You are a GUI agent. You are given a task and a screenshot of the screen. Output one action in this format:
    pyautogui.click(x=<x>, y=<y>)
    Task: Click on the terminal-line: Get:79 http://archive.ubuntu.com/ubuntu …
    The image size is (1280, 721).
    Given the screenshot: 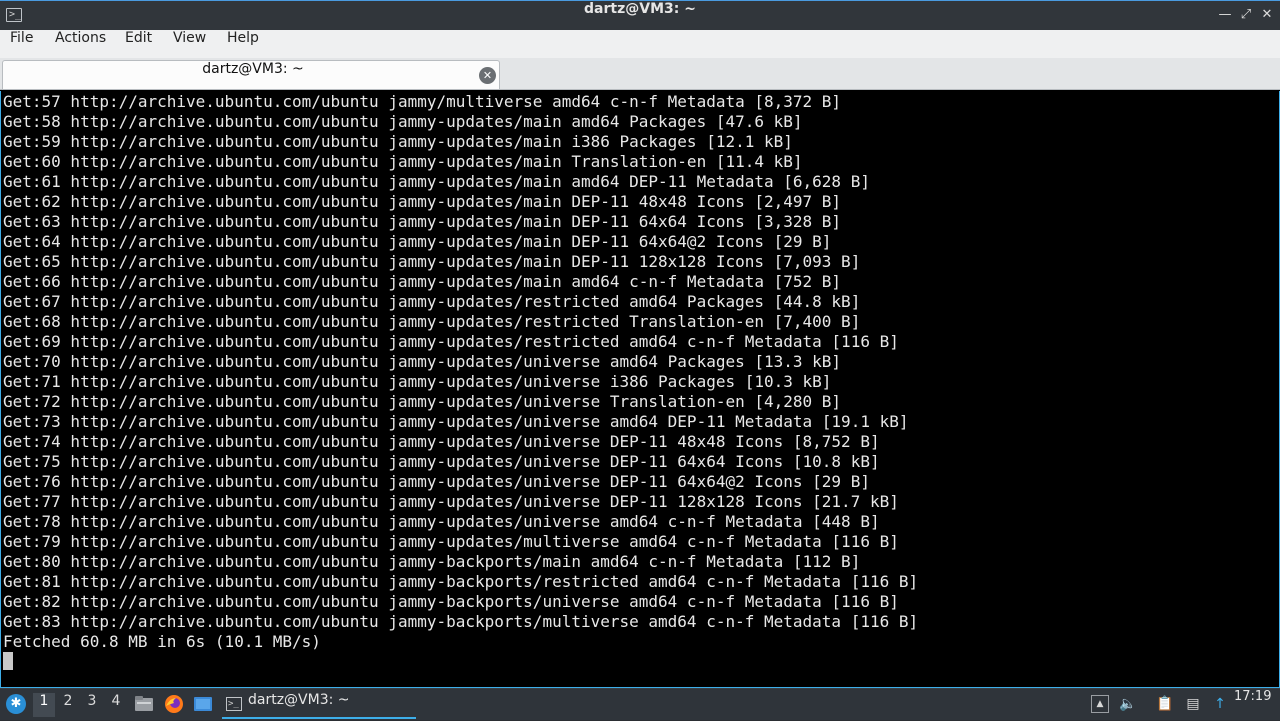 What is the action you would take?
    pyautogui.click(x=451, y=541)
    